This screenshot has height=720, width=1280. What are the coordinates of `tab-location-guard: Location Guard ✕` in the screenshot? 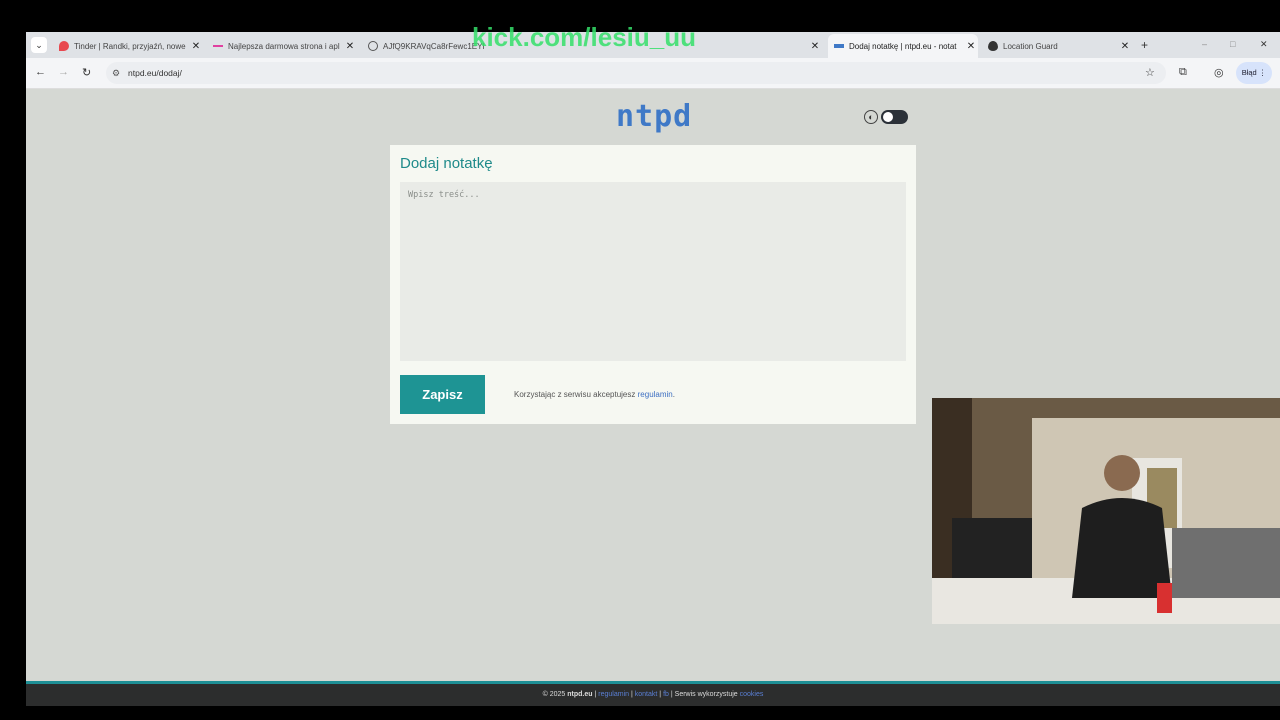 It's located at (1057, 46).